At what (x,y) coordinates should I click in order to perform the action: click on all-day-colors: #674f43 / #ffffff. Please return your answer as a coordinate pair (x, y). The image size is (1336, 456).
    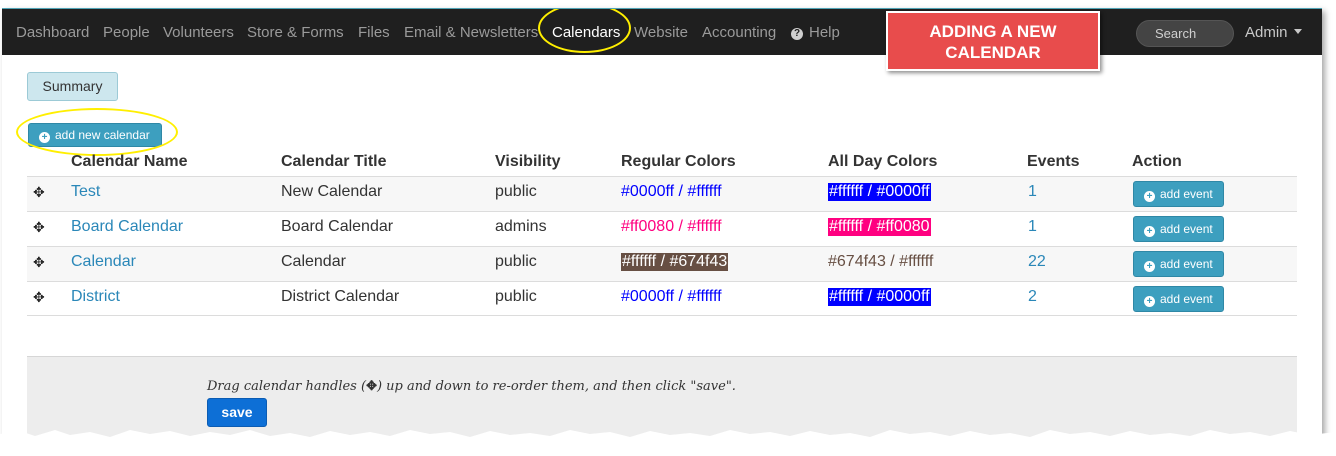
    Looking at the image, I should click on (881, 261).